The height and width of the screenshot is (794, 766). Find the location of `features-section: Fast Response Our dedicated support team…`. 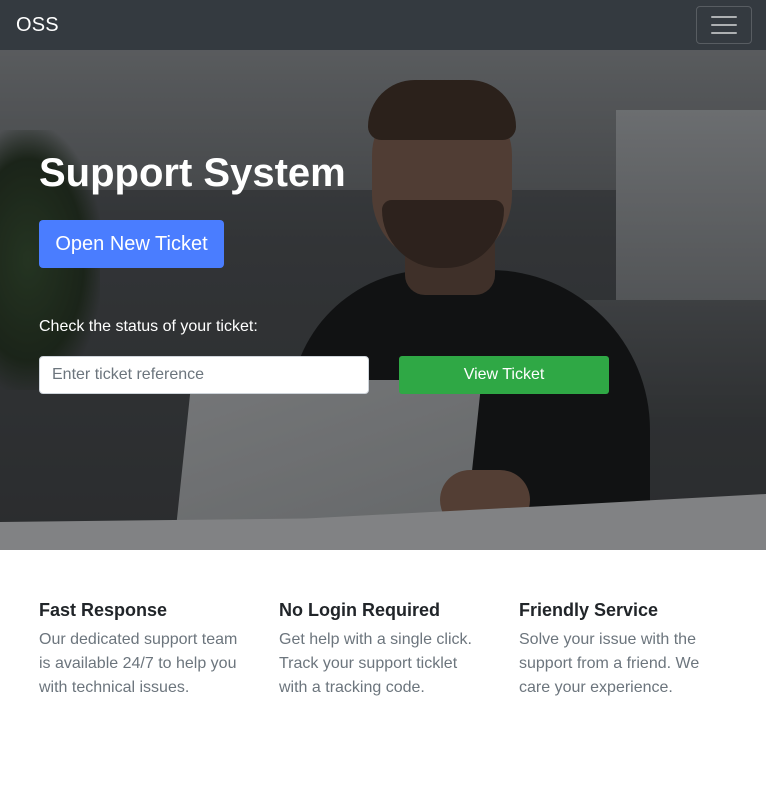

features-section: Fast Response Our dedicated support team… is located at coordinates (389, 649).